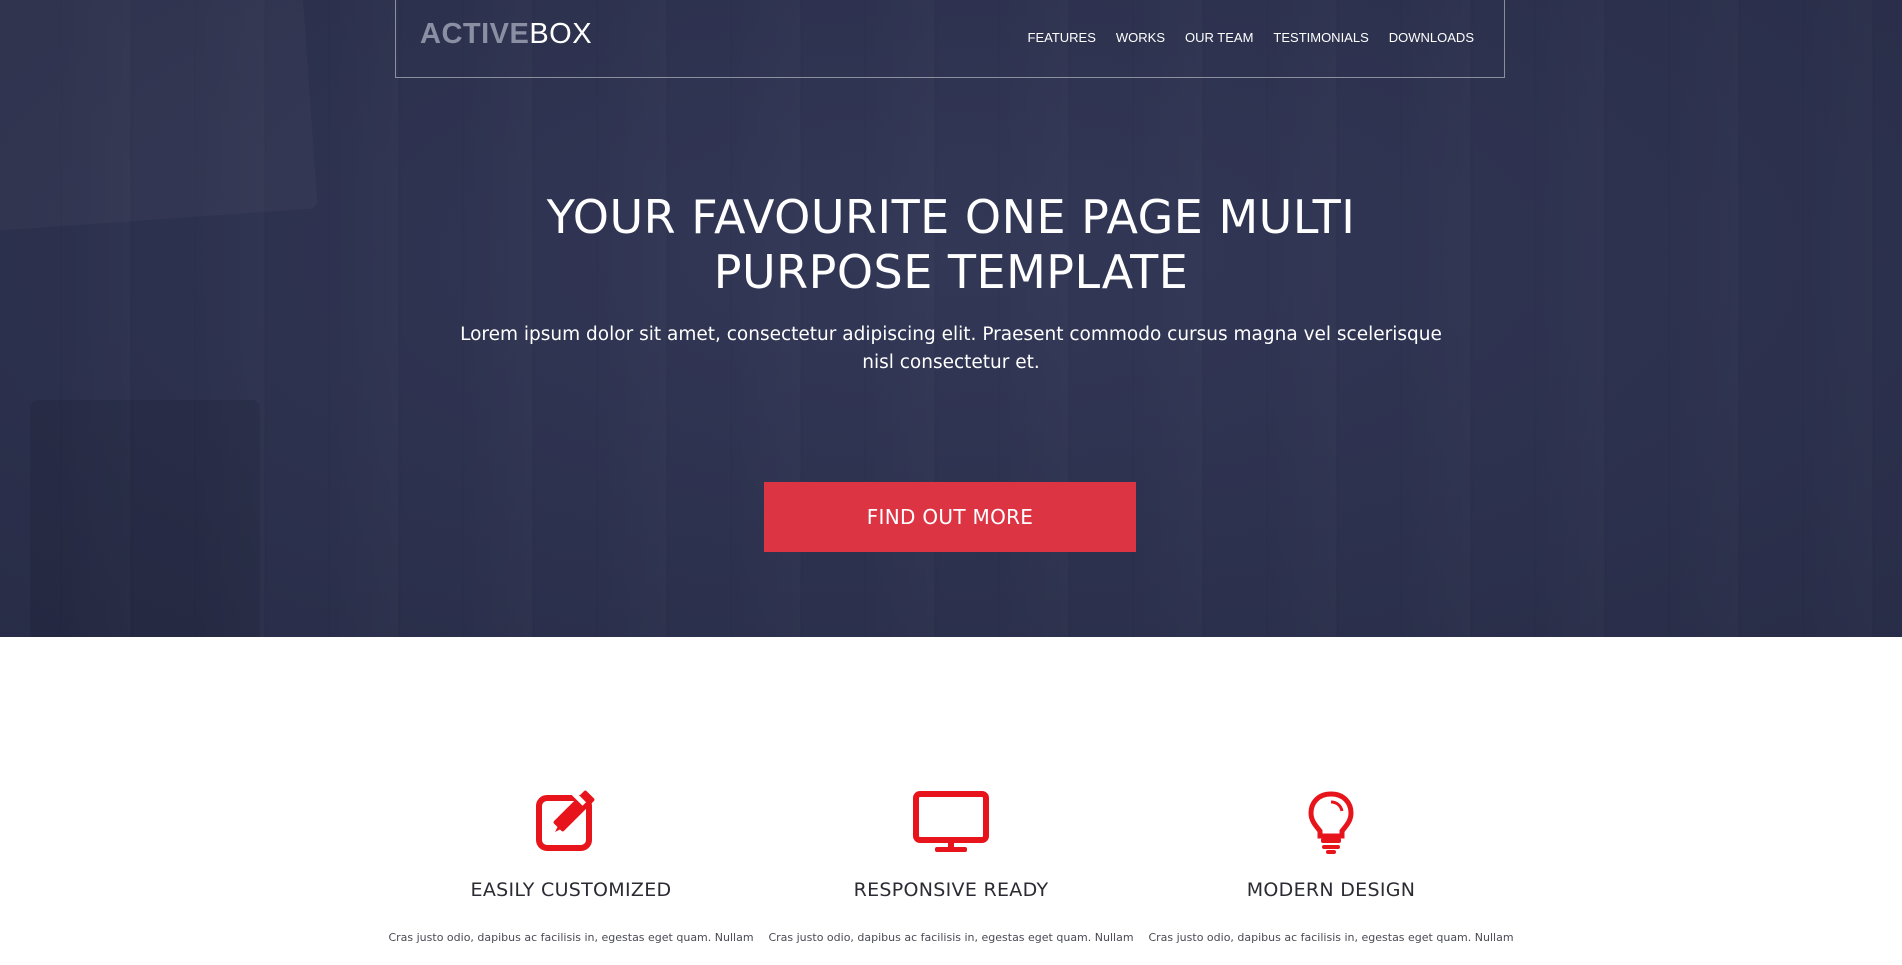 This screenshot has height=965, width=1902. I want to click on logo-part-active: ACTIVE, so click(475, 34).